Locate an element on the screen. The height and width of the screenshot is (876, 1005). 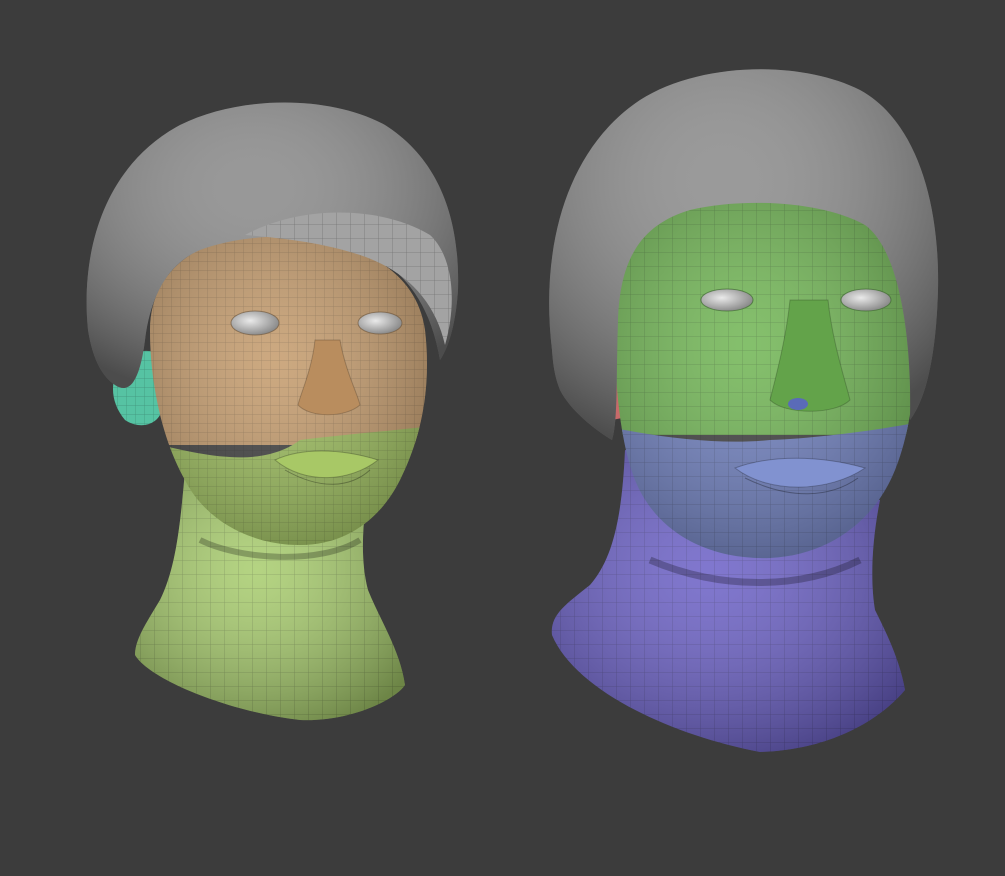
eye-left-left is located at coordinates (255, 323).